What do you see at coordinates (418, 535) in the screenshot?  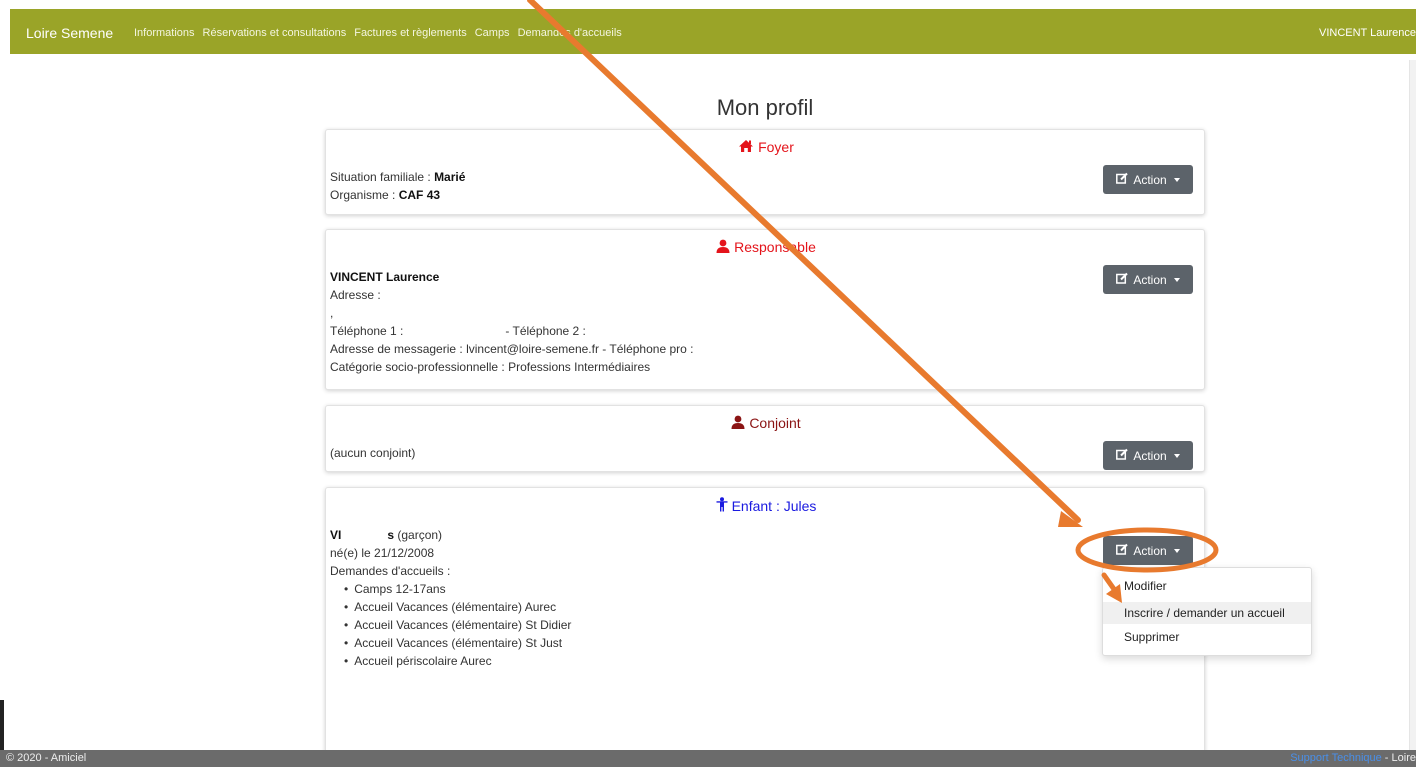 I see `enfant-gender: (garçon)` at bounding box center [418, 535].